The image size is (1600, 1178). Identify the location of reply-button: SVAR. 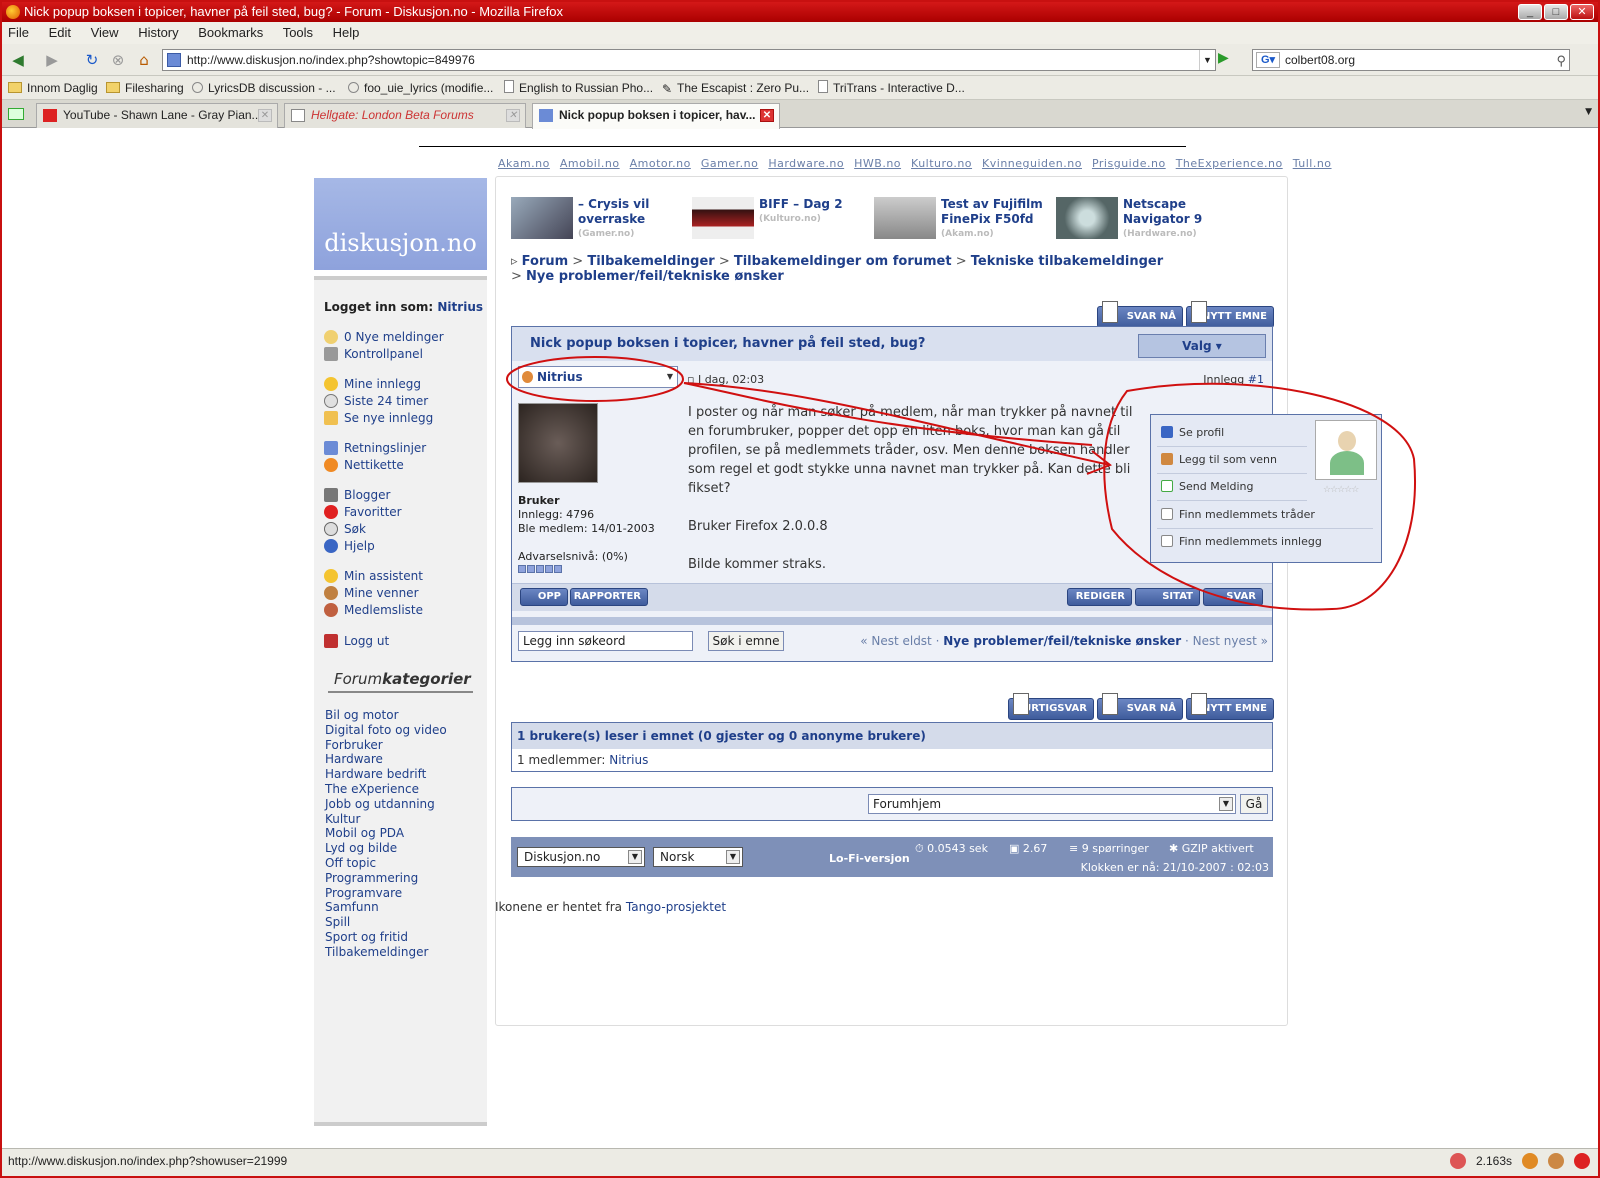
(1233, 597).